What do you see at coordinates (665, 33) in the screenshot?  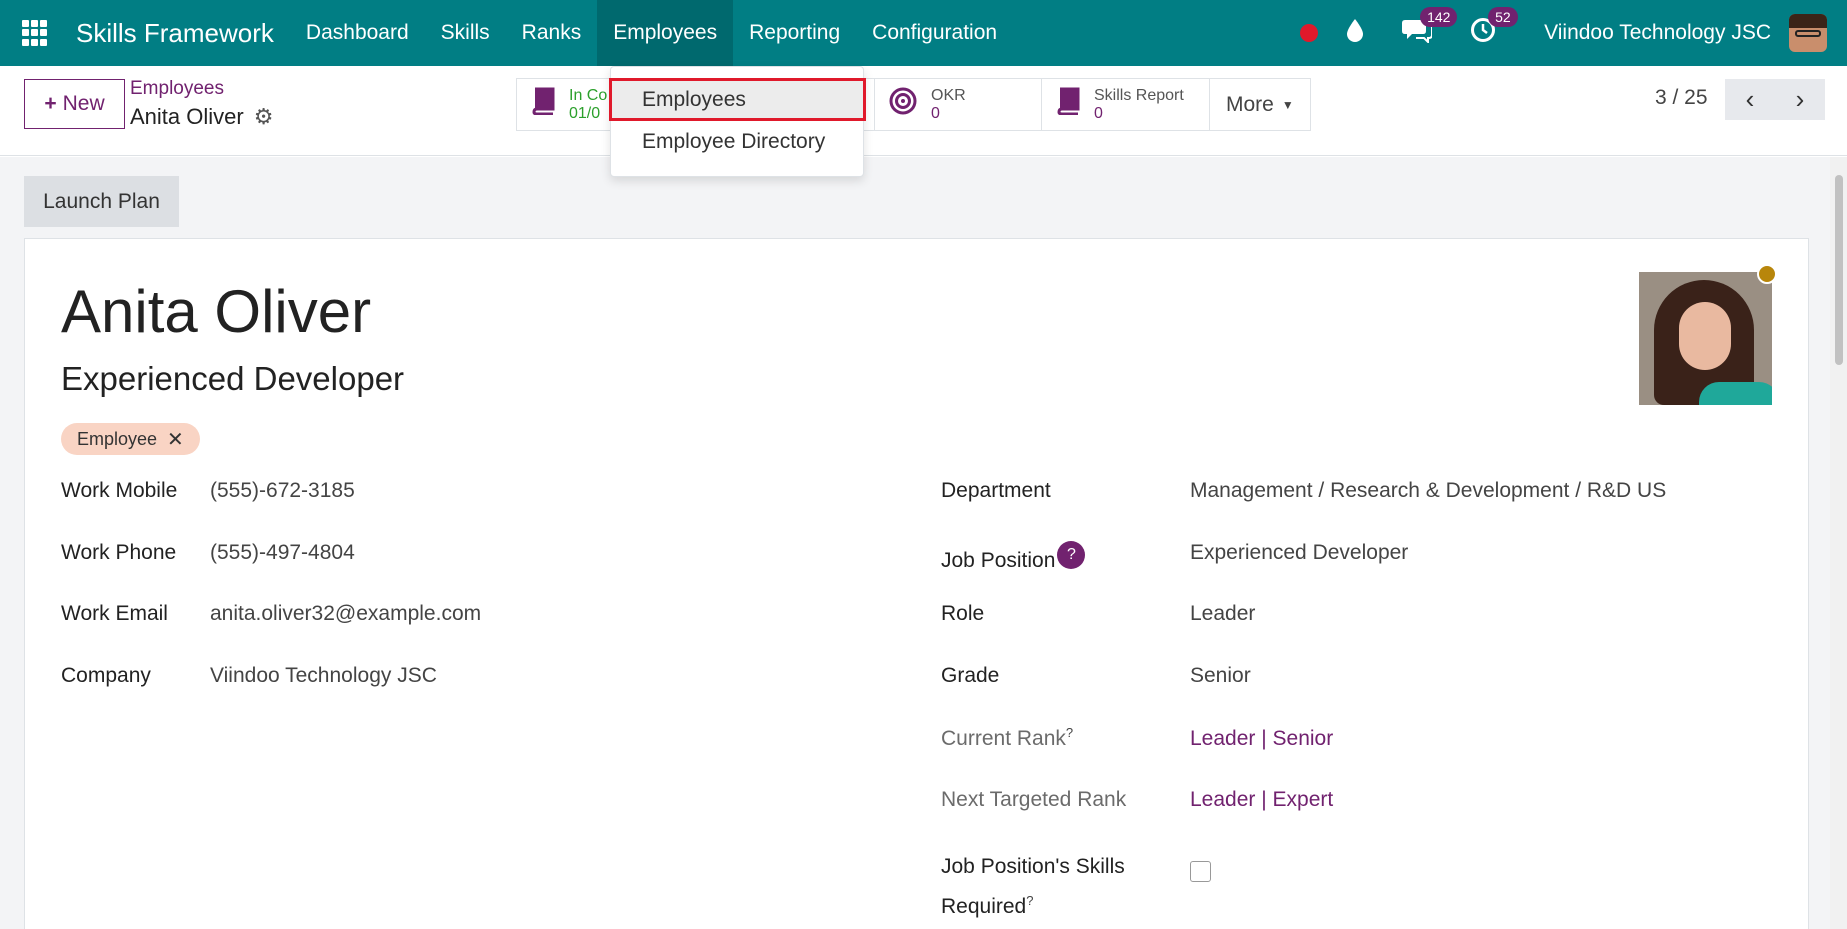 I see `menu-employees: Employees` at bounding box center [665, 33].